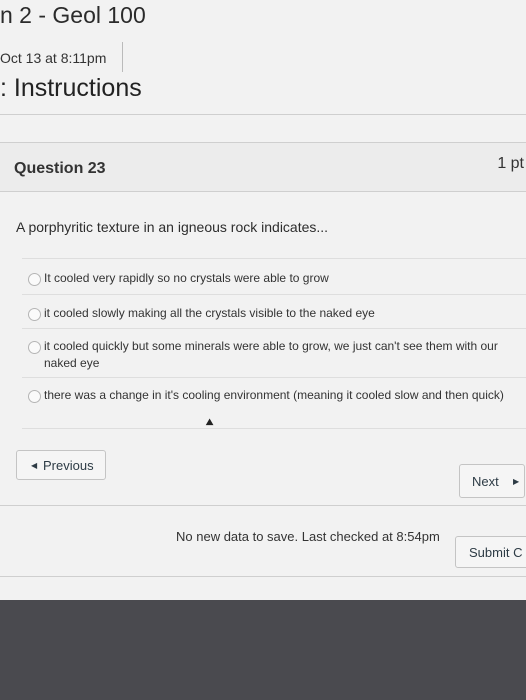 This screenshot has height=700, width=526. Describe the element at coordinates (263, 167) in the screenshot. I see `question-header: Question 23 1 pt` at that location.